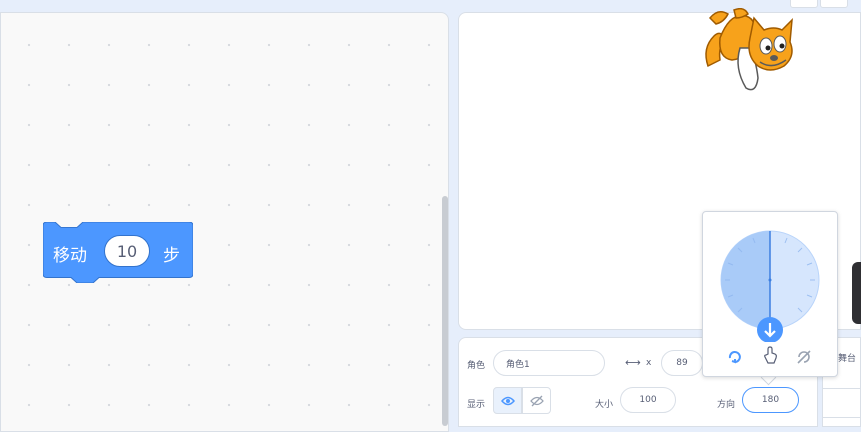 This screenshot has width=861, height=432. What do you see at coordinates (70, 256) in the screenshot?
I see `block-label-move: 移动` at bounding box center [70, 256].